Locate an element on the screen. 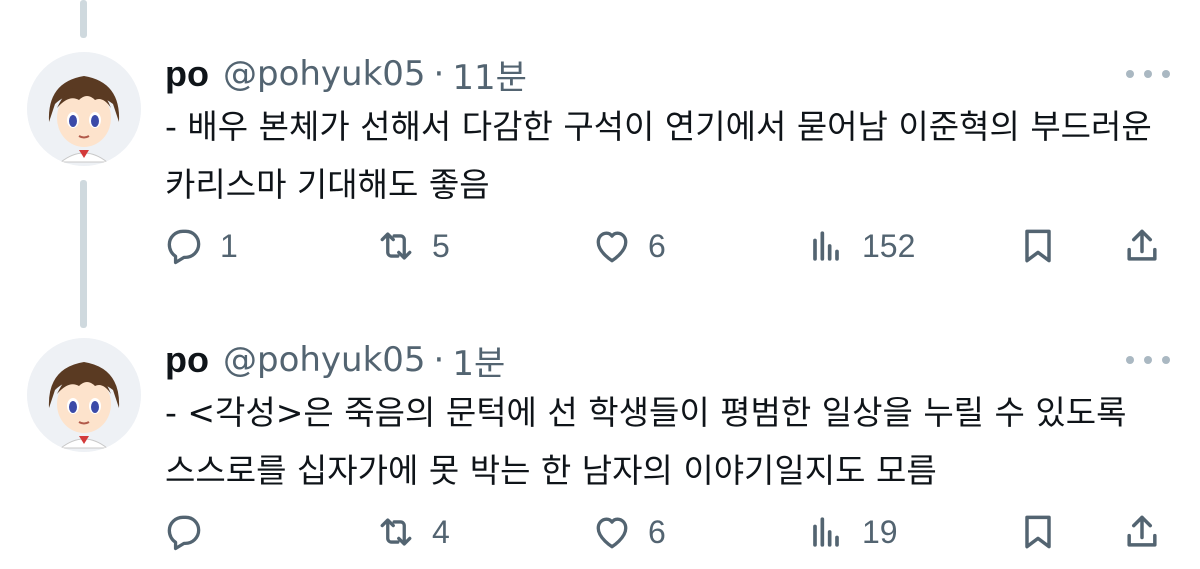 Image resolution: width=1200 pixels, height=569 pixels. timestamp: 11분 is located at coordinates (489, 74).